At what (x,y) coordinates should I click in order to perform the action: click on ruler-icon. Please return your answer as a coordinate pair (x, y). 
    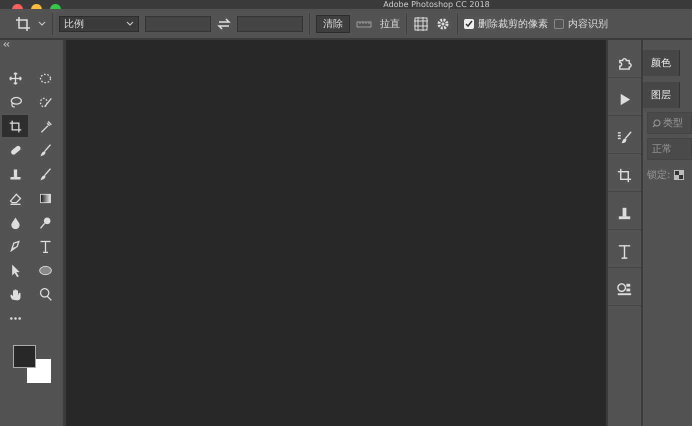
    Looking at the image, I should click on (364, 24).